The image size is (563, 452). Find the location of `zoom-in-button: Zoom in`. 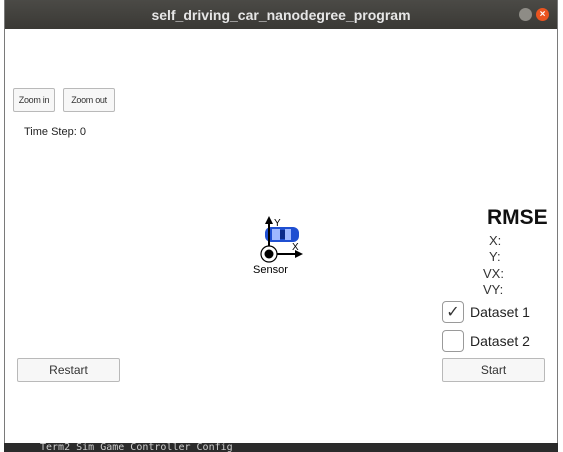

zoom-in-button: Zoom in is located at coordinates (34, 100).